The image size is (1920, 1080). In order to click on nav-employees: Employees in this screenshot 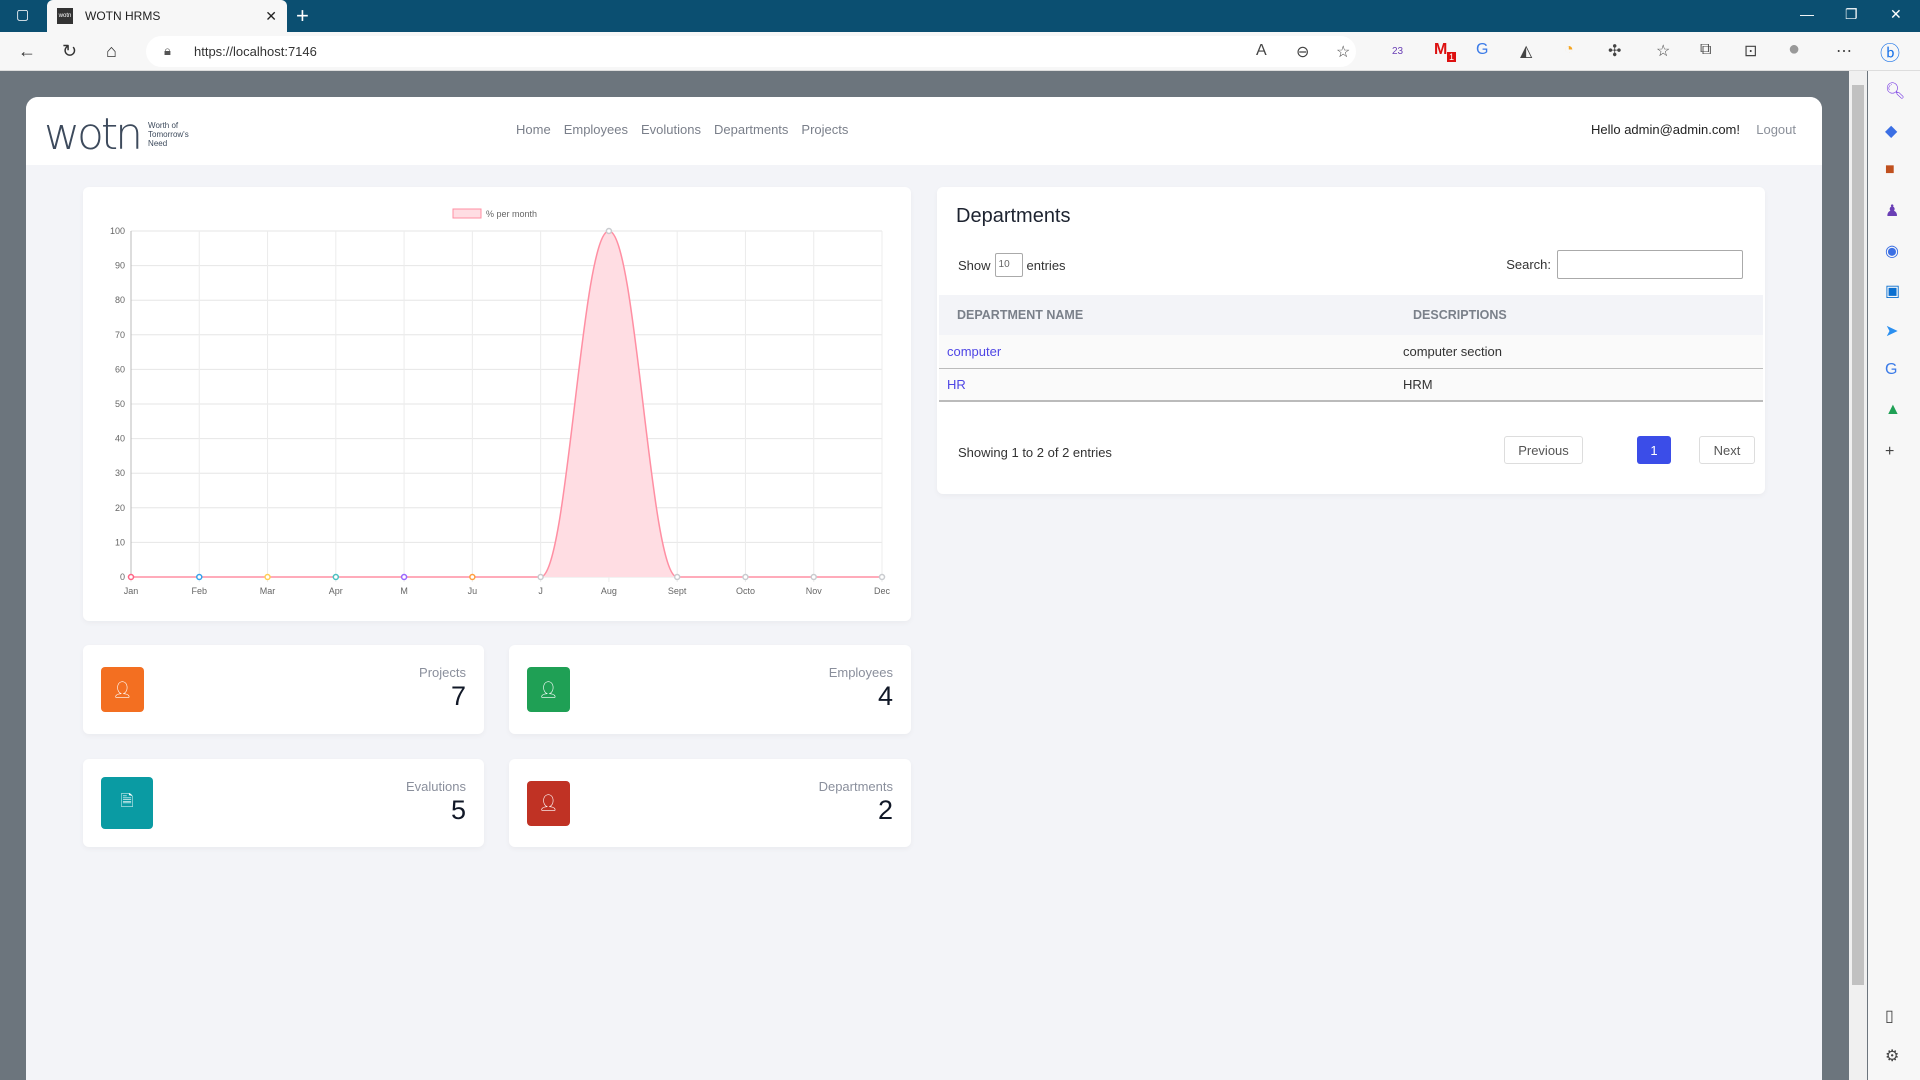, I will do `click(596, 129)`.